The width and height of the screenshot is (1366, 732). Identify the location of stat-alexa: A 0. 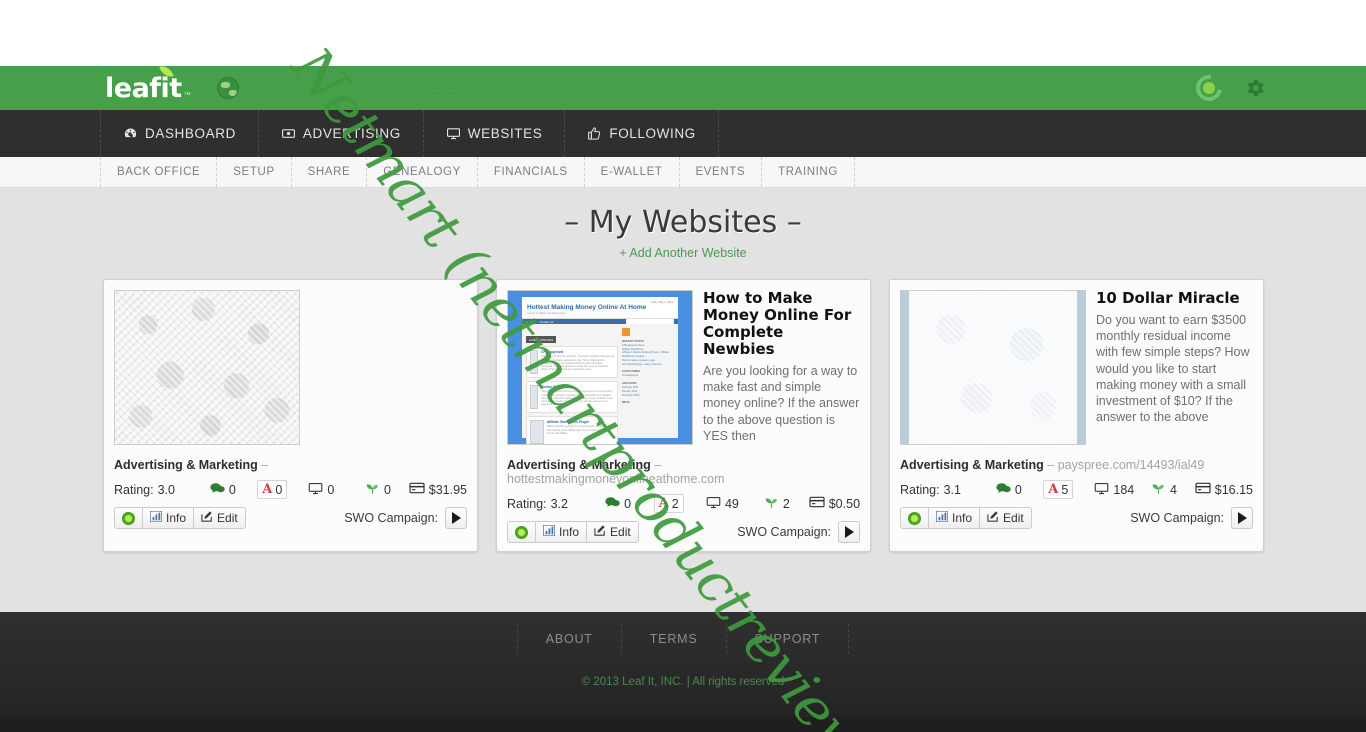
(282, 489).